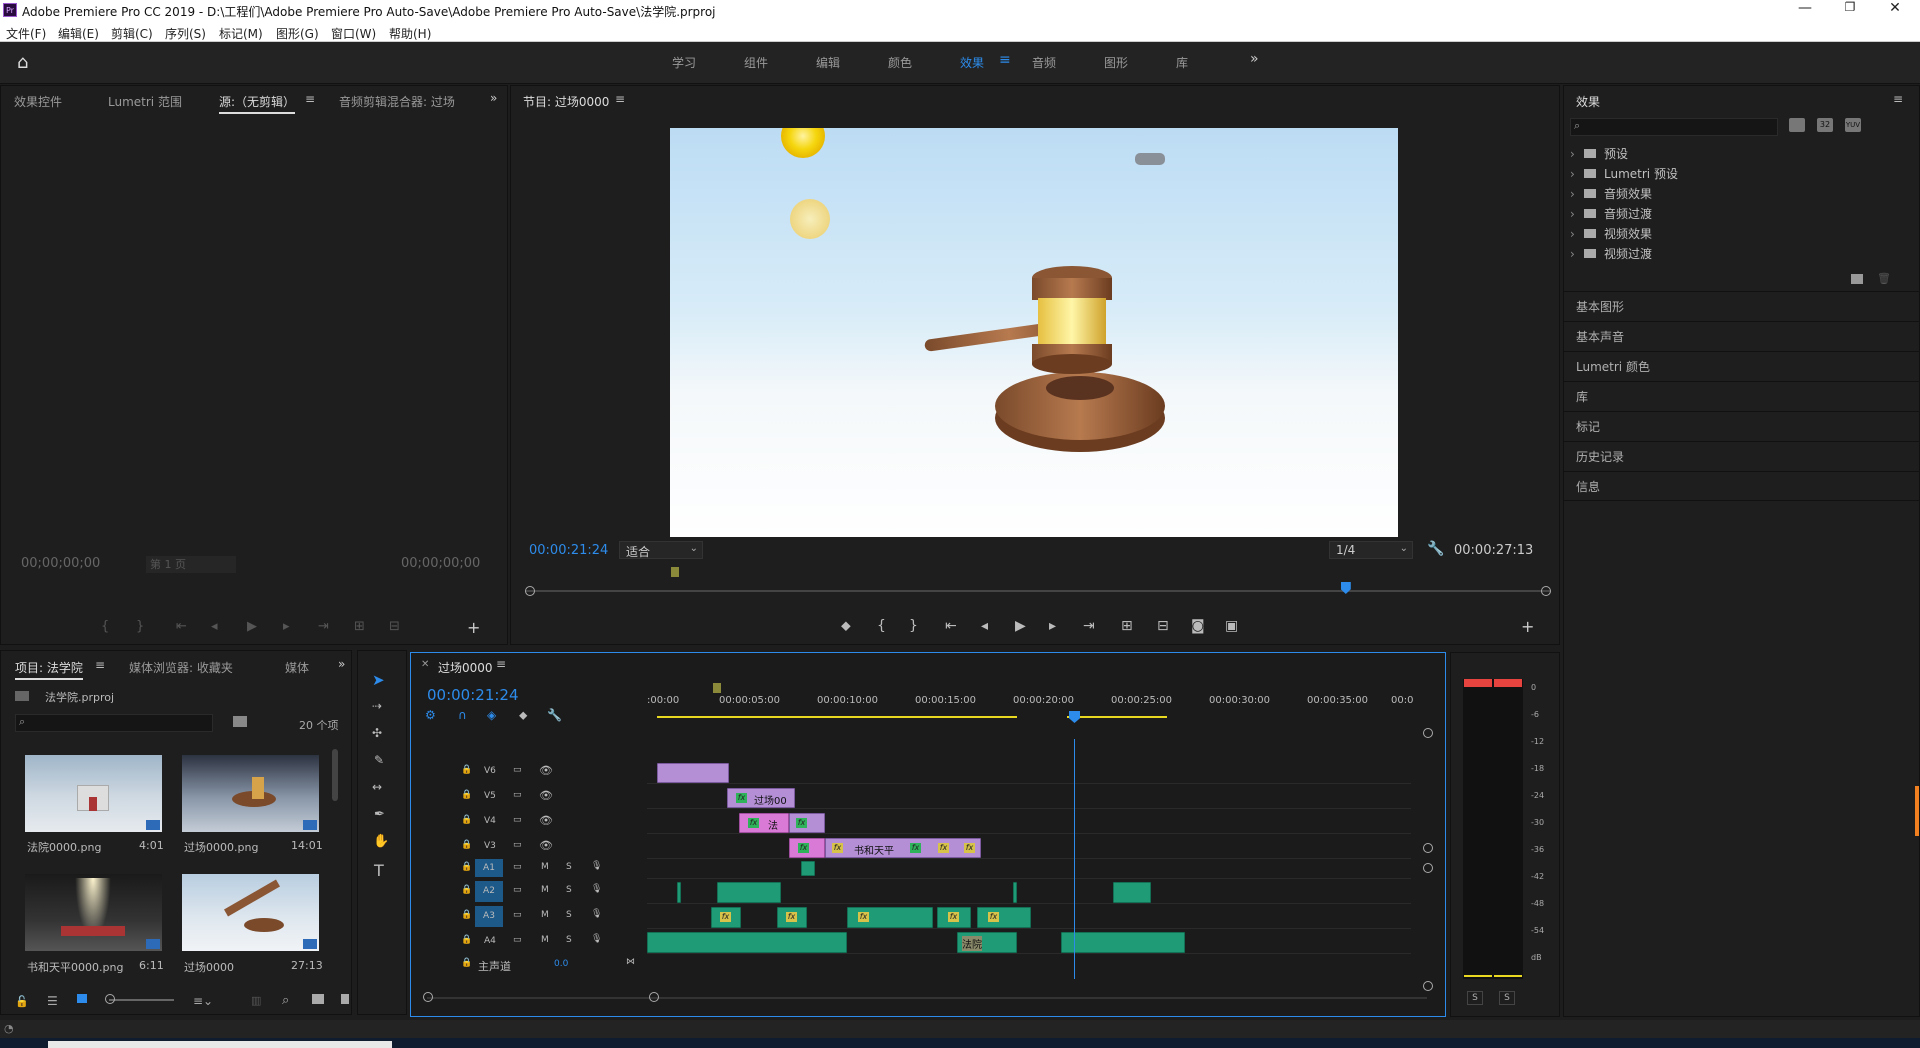  I want to click on clip-v3-b: fx 书和天平 fx fx fx, so click(903, 848).